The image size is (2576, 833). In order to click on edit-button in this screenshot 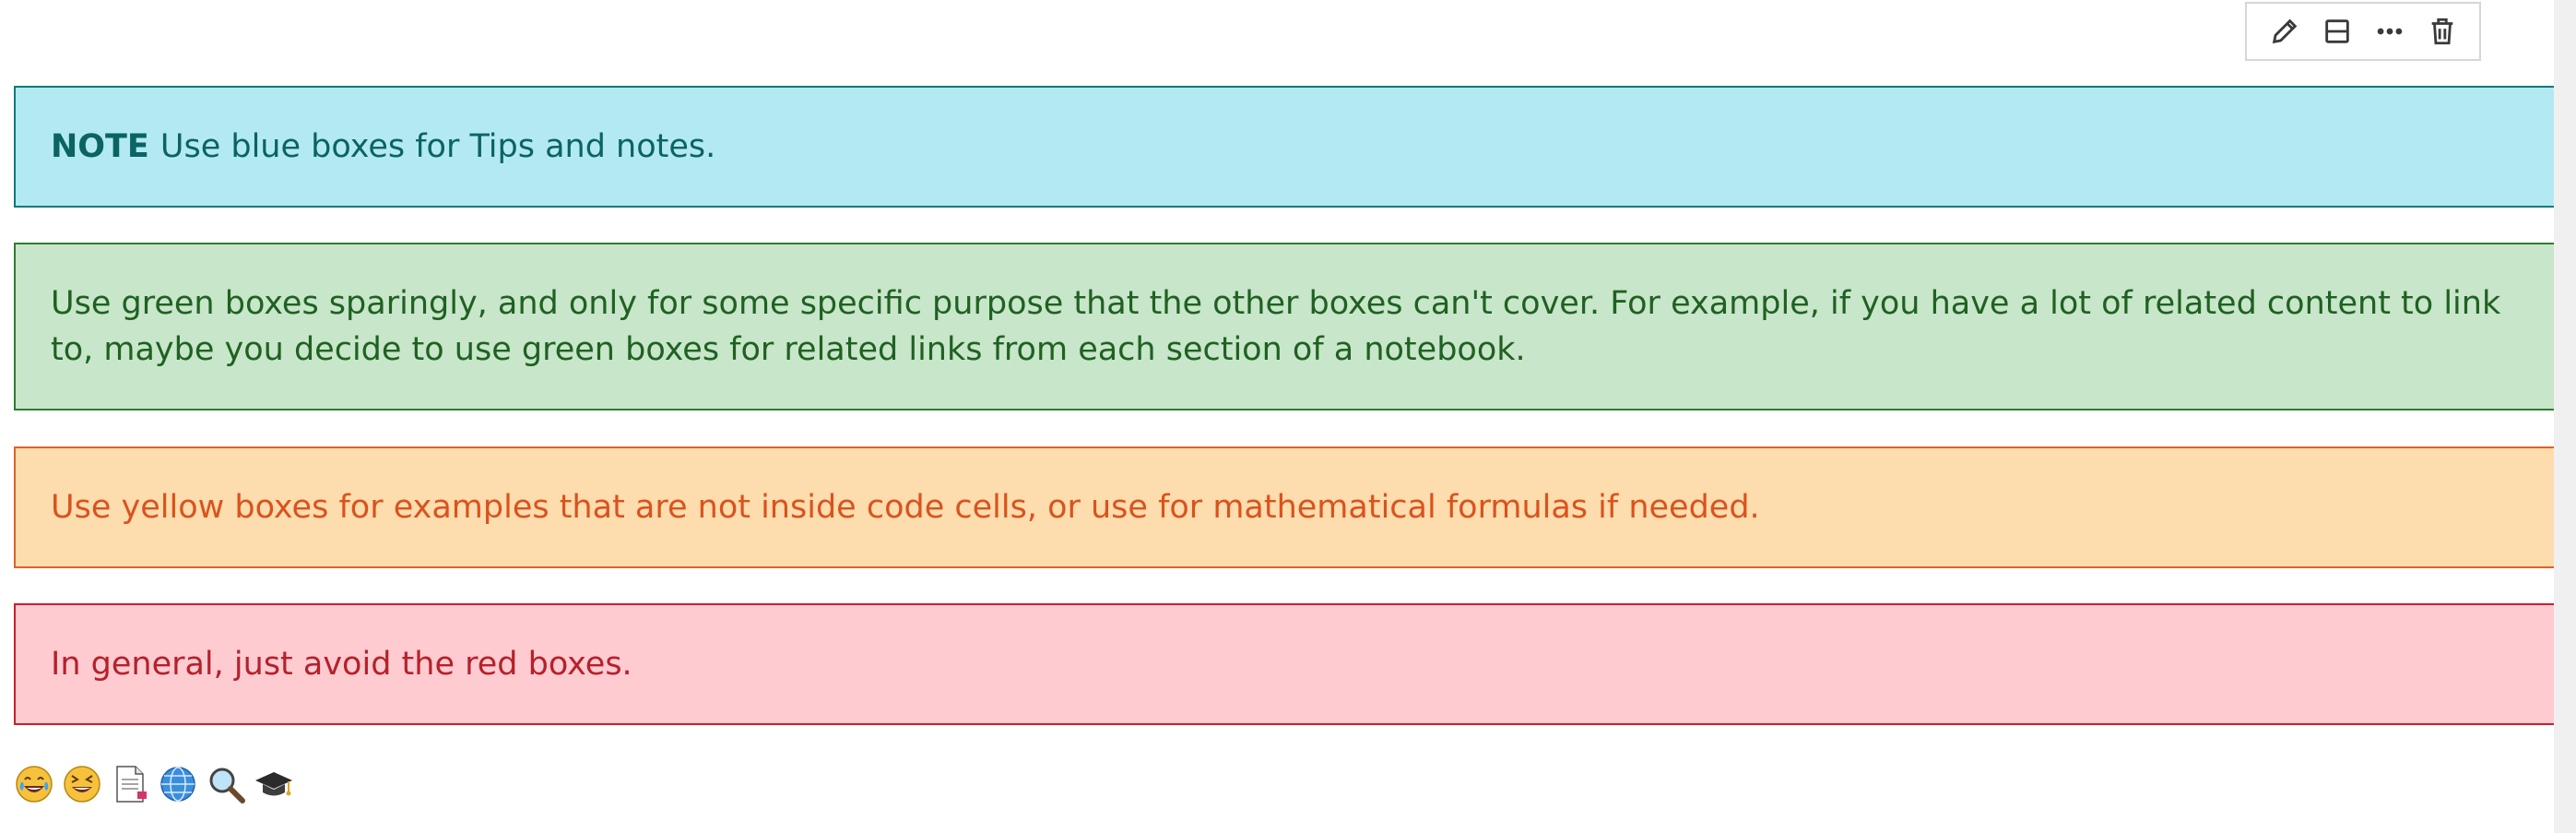, I will do `click(2284, 31)`.